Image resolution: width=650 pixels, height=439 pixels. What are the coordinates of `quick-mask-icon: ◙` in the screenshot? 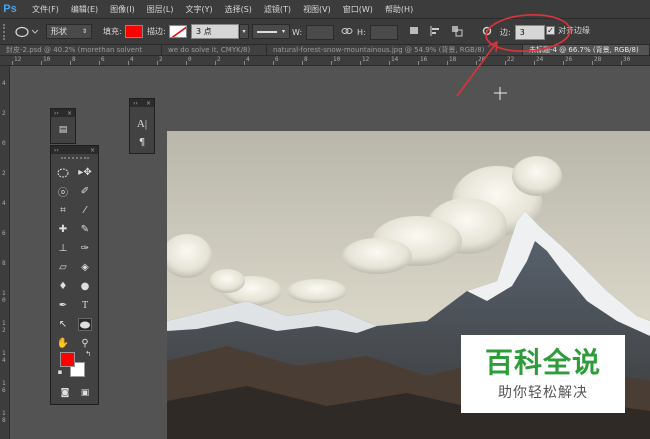 It's located at (65, 392).